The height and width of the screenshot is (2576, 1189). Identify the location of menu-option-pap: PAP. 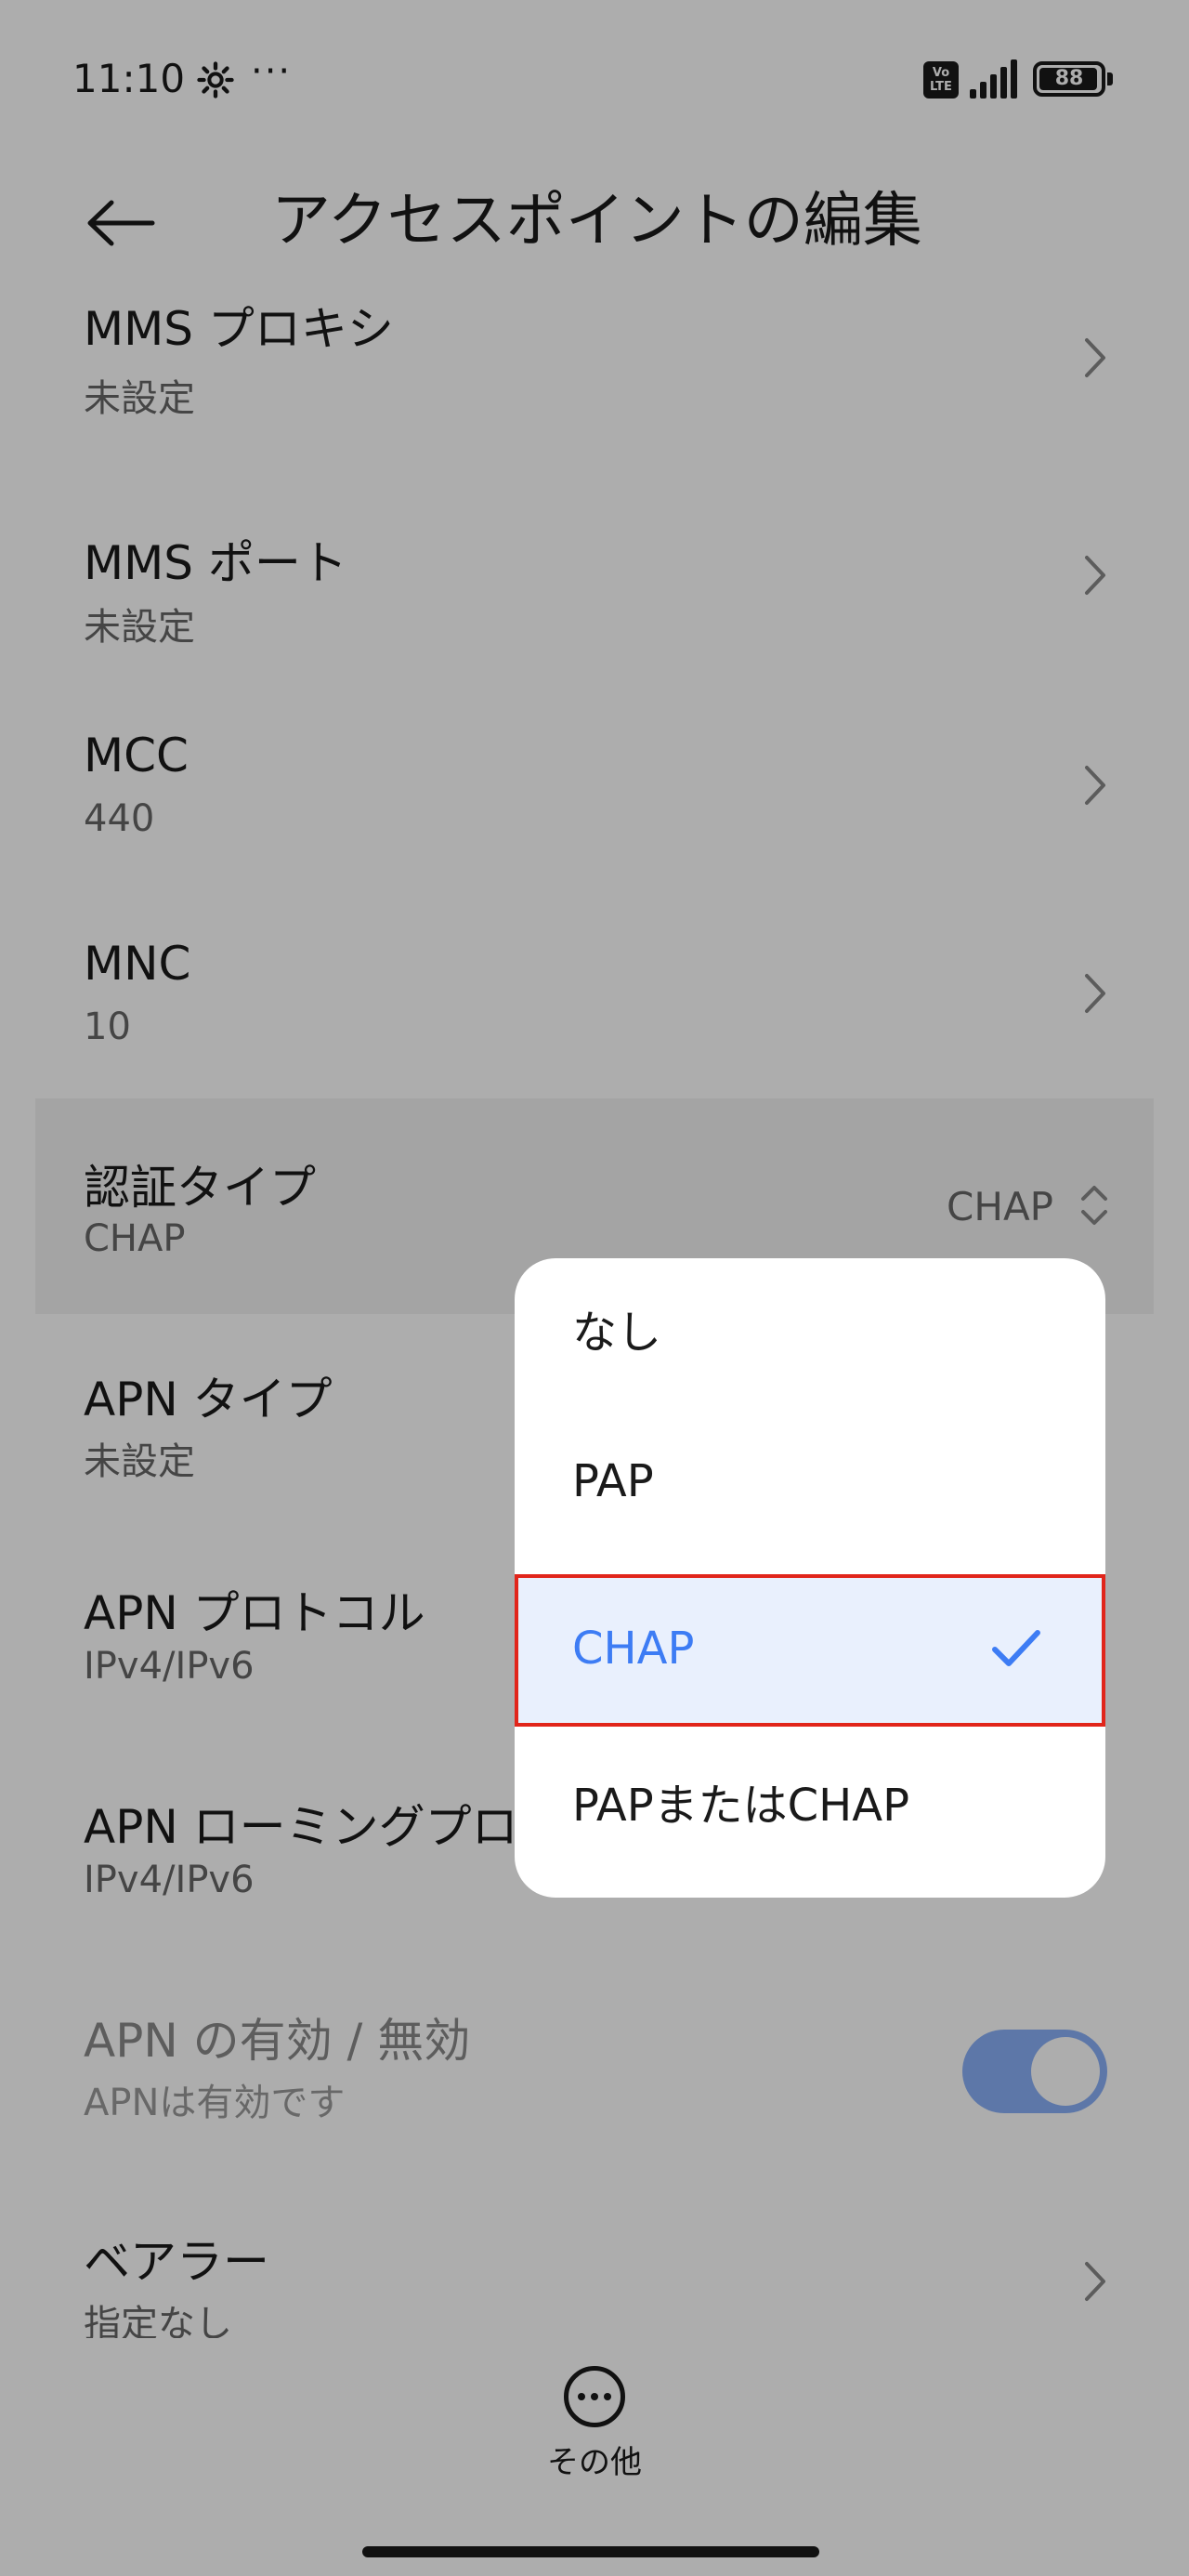
(810, 1481).